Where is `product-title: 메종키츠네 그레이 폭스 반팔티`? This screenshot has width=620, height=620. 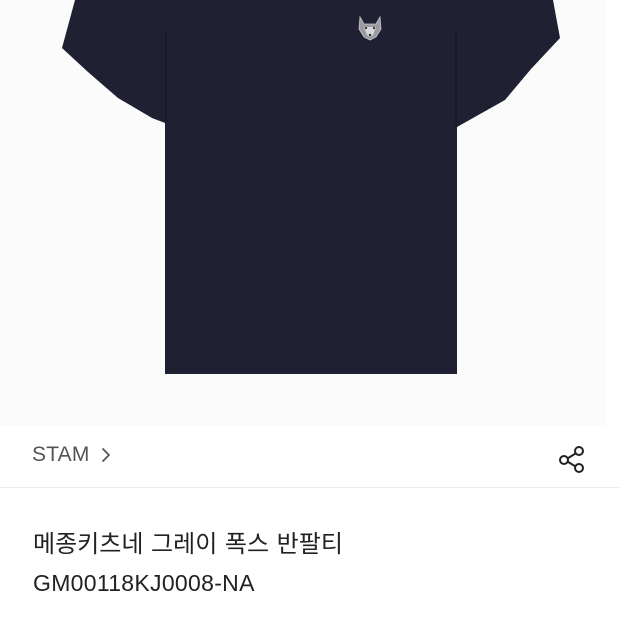
product-title: 메종키츠네 그레이 폭스 반팔티 is located at coordinates (188, 544).